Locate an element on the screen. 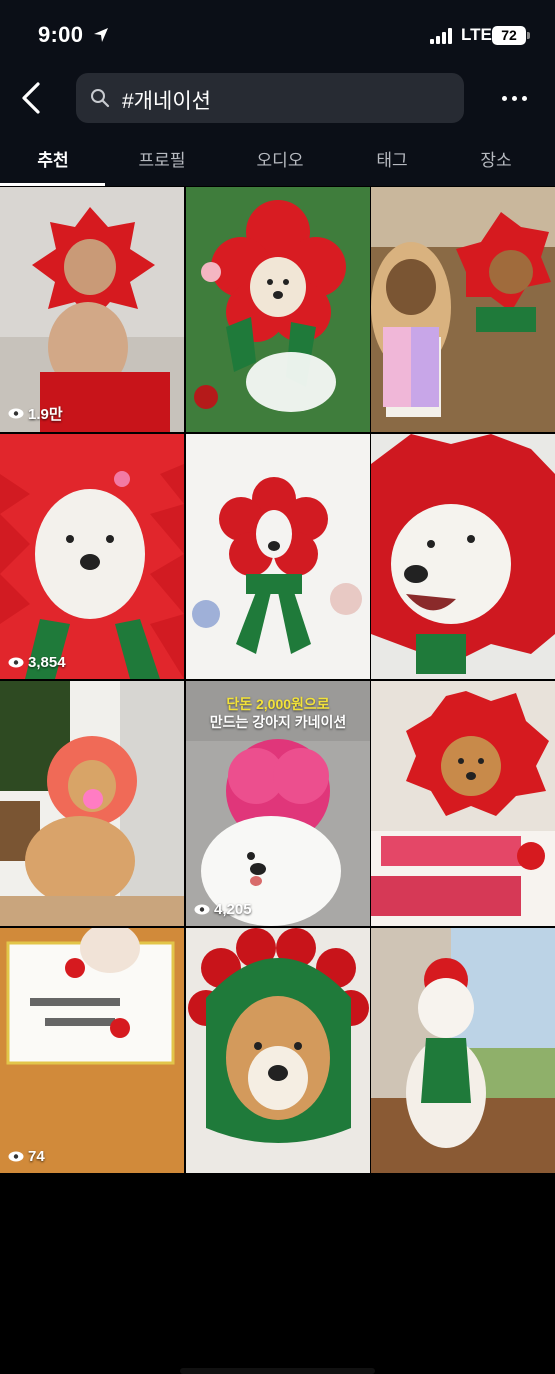 The image size is (555, 1374). tab-tags: 태그 is located at coordinates (391, 158).